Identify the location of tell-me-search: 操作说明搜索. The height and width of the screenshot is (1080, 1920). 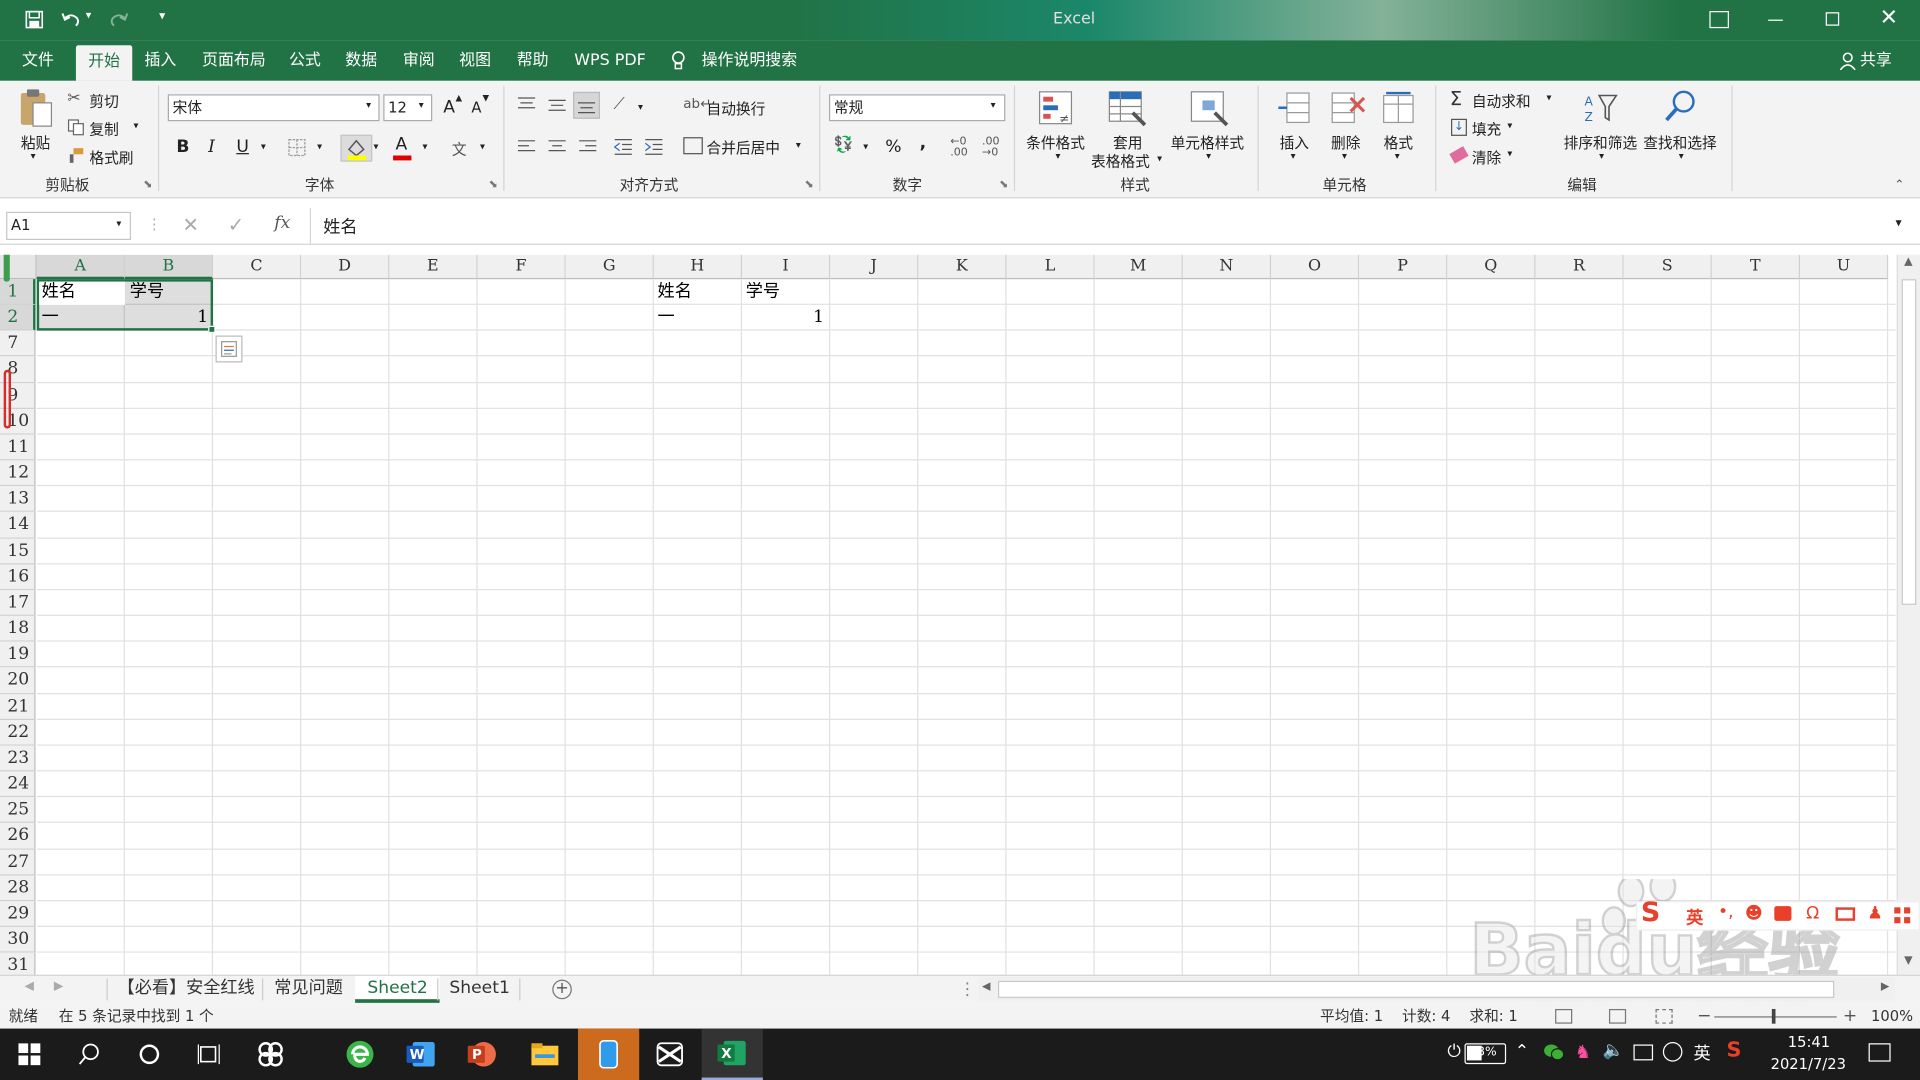
(750, 60).